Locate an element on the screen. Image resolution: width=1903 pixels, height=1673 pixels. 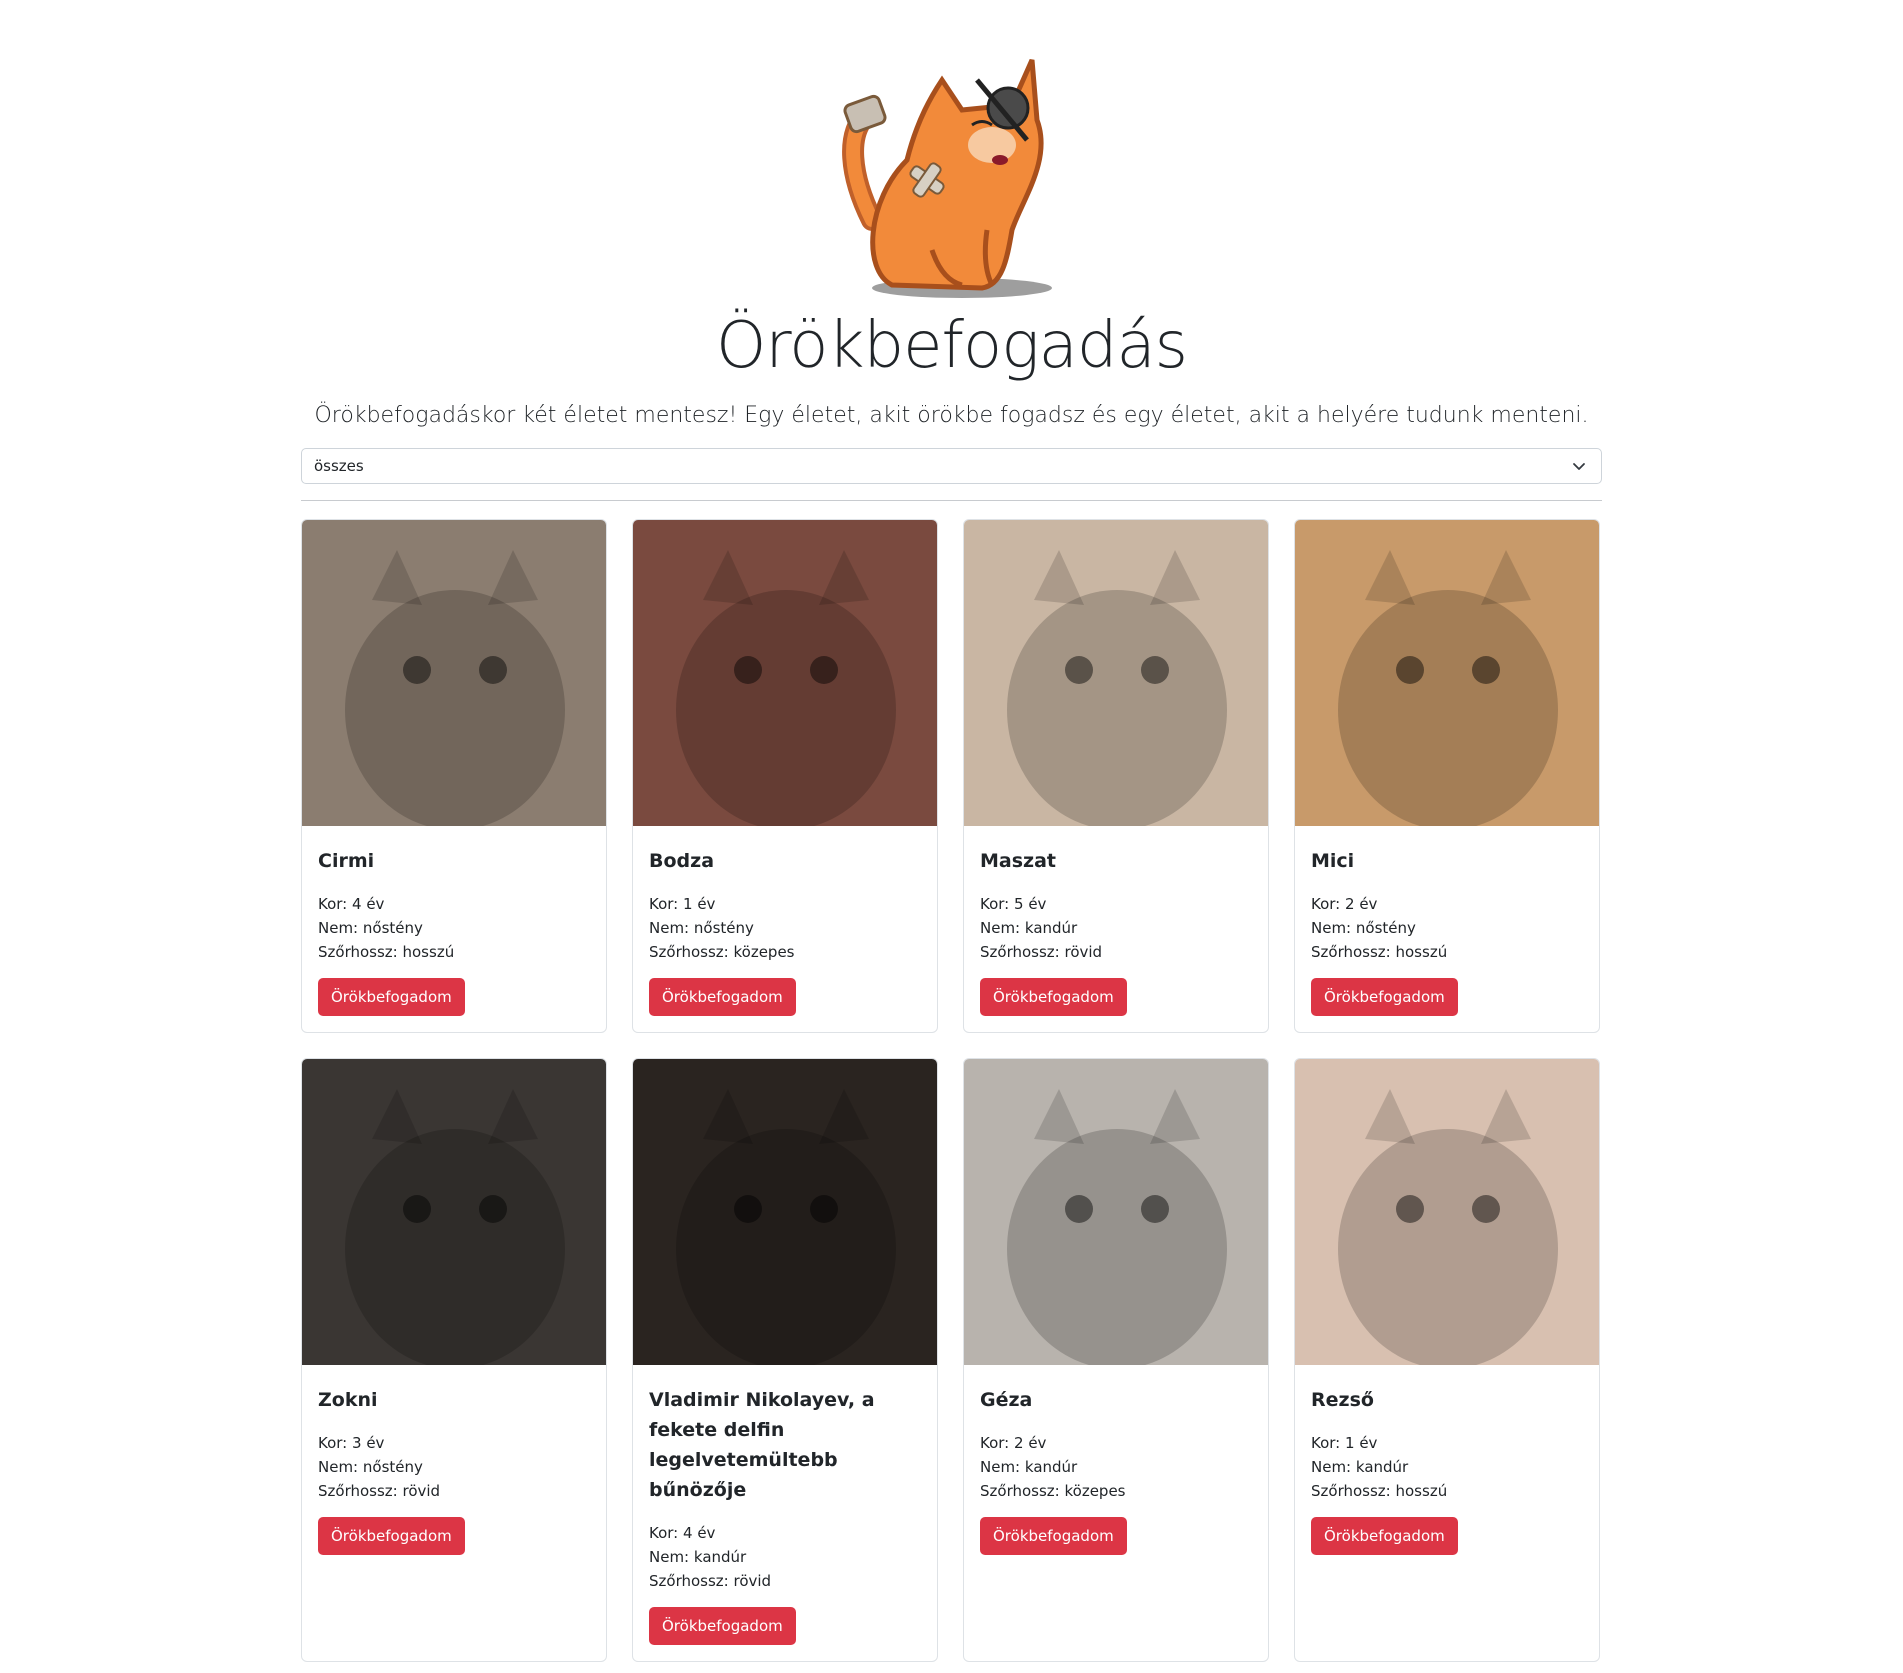
cat-info: Kor: 4 év Nem: kandúr Szőrhossz: rövid is located at coordinates (785, 1557).